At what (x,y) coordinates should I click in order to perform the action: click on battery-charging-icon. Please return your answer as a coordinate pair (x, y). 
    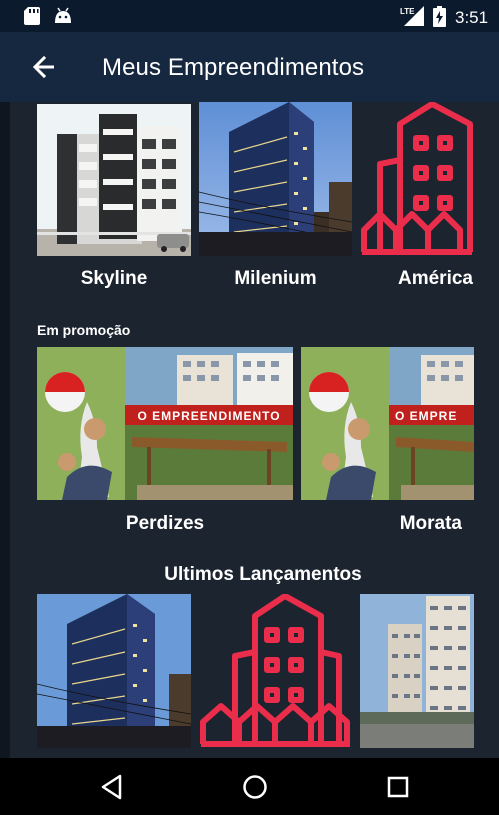
    Looking at the image, I should click on (439, 16).